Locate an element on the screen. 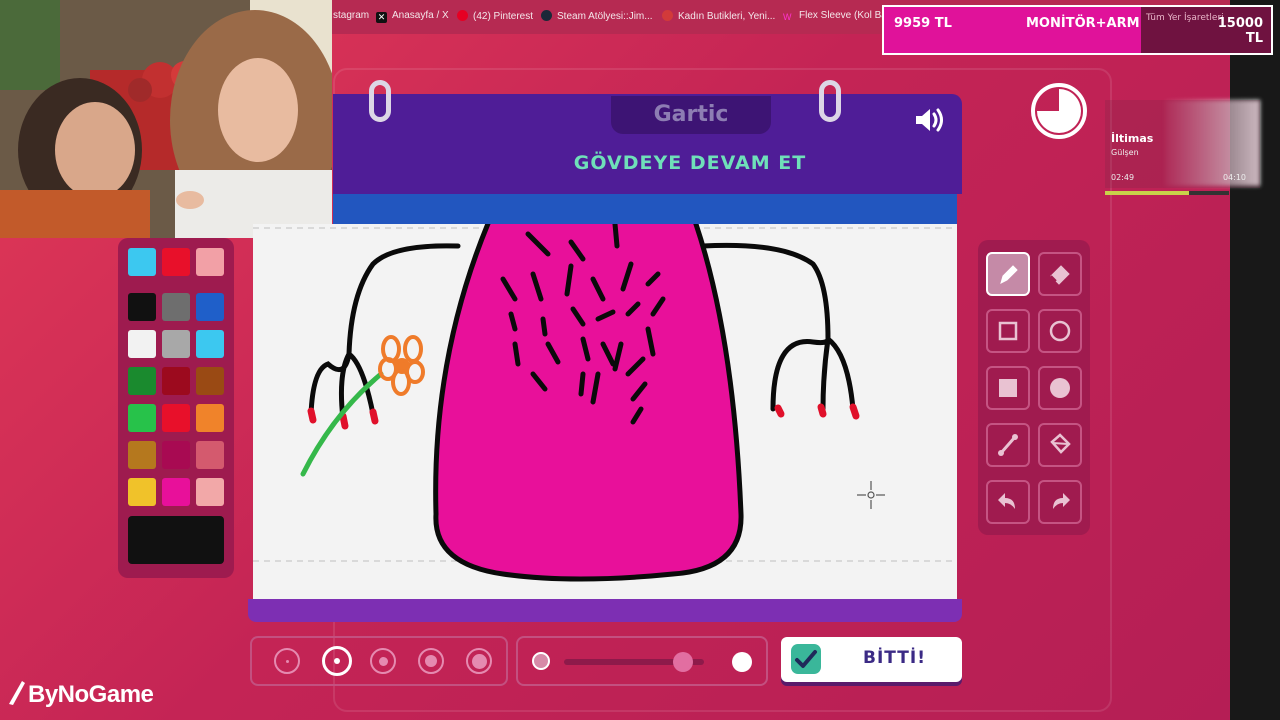 Image resolution: width=1280 pixels, height=720 pixels. pencil-tool is located at coordinates (1008, 274).